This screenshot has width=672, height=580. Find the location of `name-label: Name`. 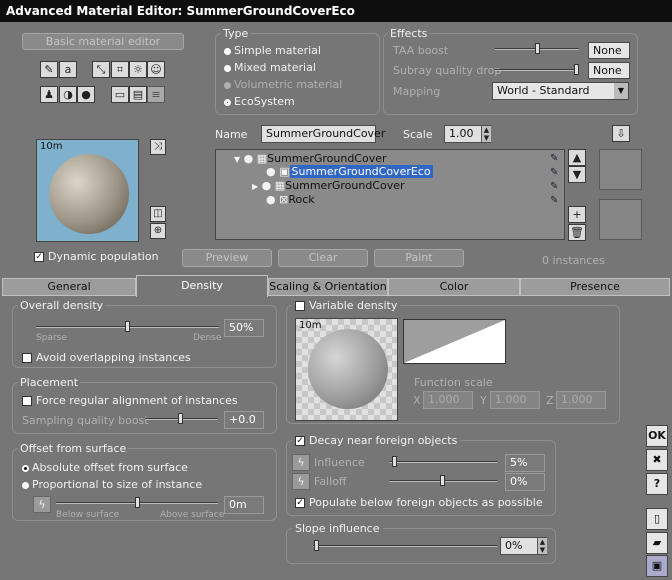

name-label: Name is located at coordinates (231, 134).